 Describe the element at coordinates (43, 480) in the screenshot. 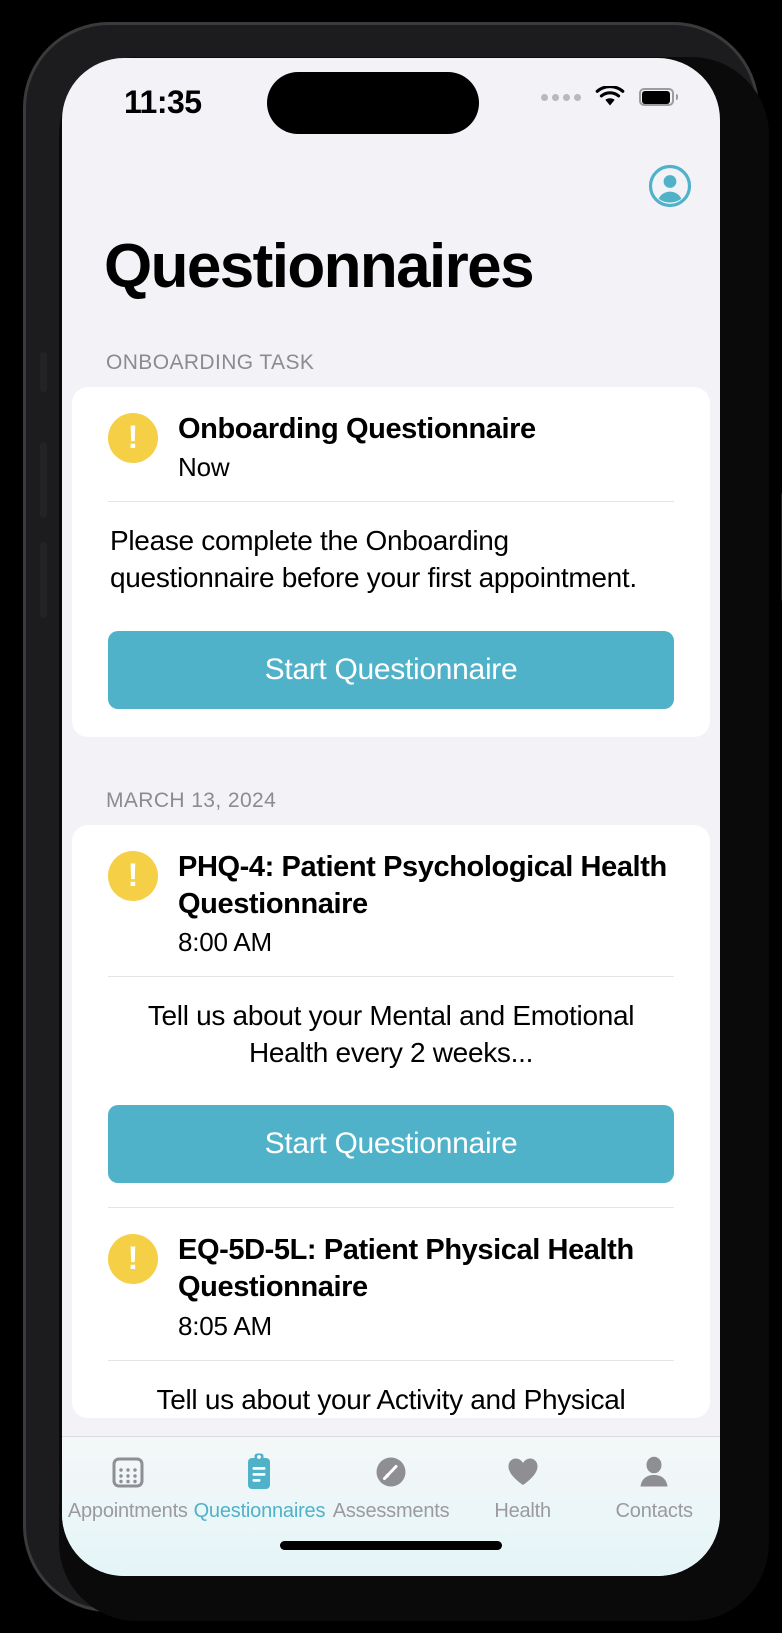

I see `volume-up-button` at that location.